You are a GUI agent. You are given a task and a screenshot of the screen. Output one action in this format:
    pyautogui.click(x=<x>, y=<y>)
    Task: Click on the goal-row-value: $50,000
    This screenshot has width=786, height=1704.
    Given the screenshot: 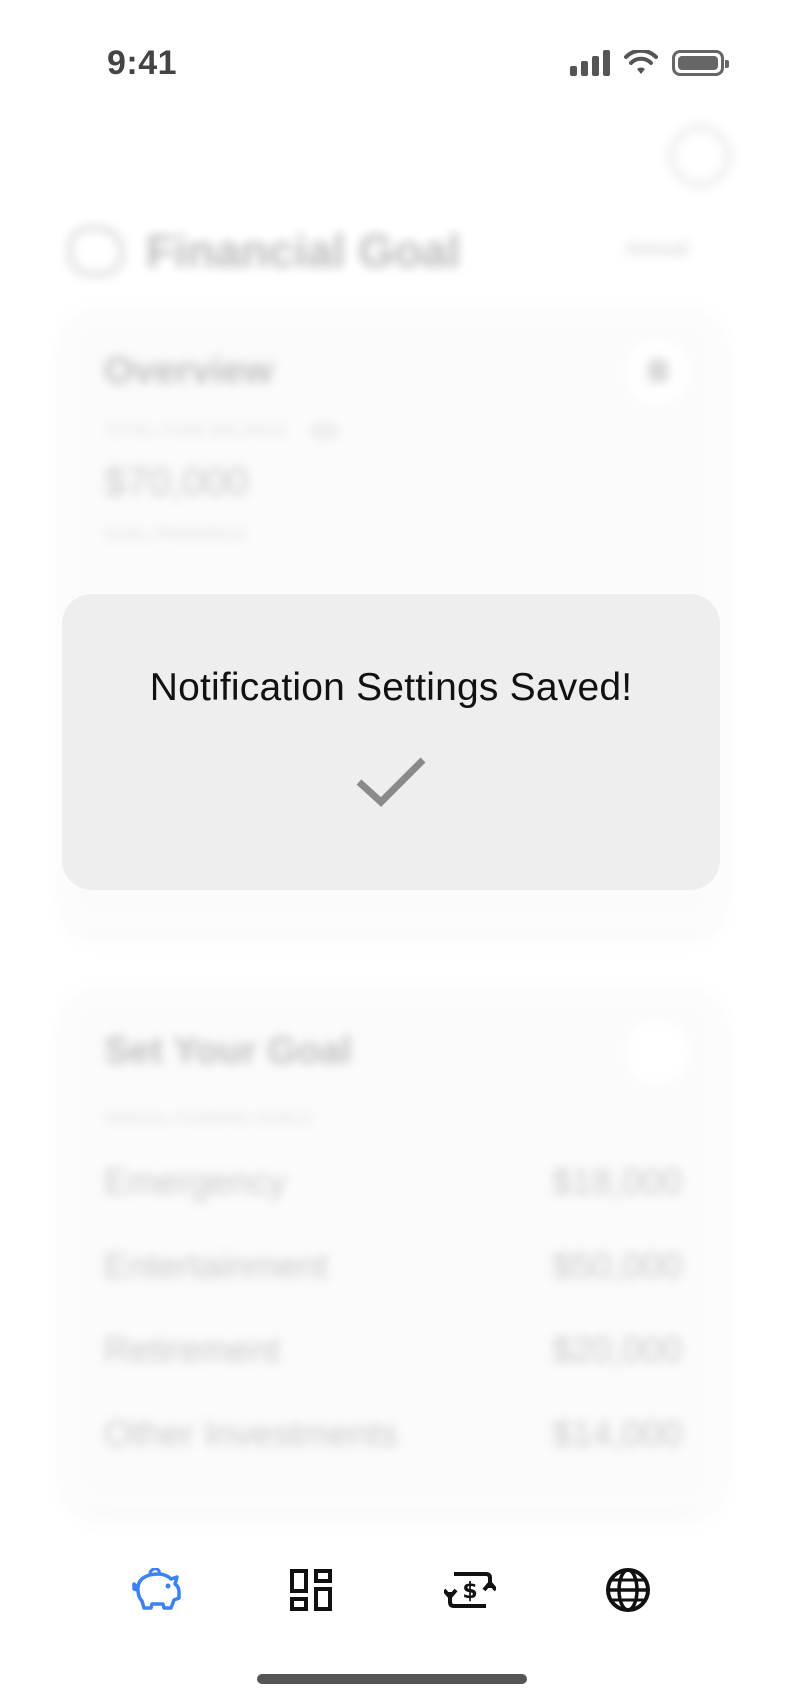 What is the action you would take?
    pyautogui.click(x=616, y=1265)
    